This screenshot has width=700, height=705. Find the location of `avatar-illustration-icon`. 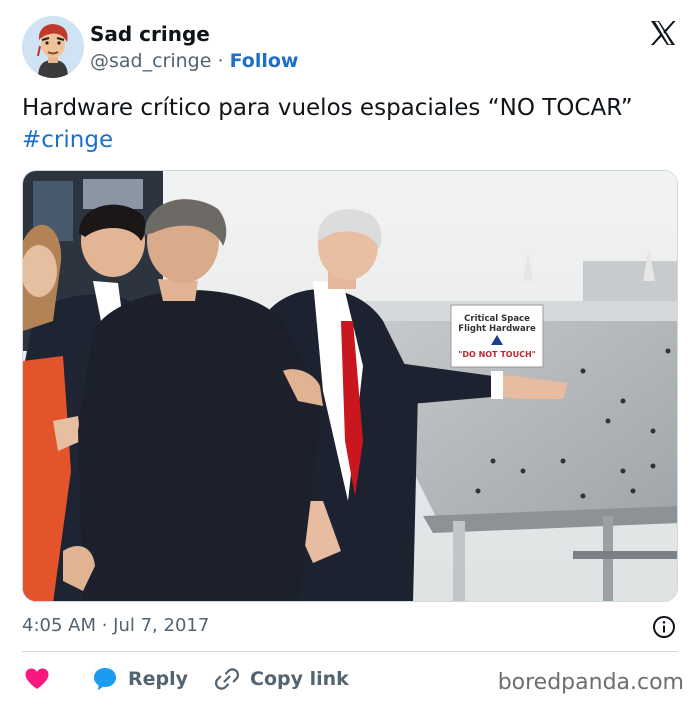

avatar-illustration-icon is located at coordinates (53, 47).